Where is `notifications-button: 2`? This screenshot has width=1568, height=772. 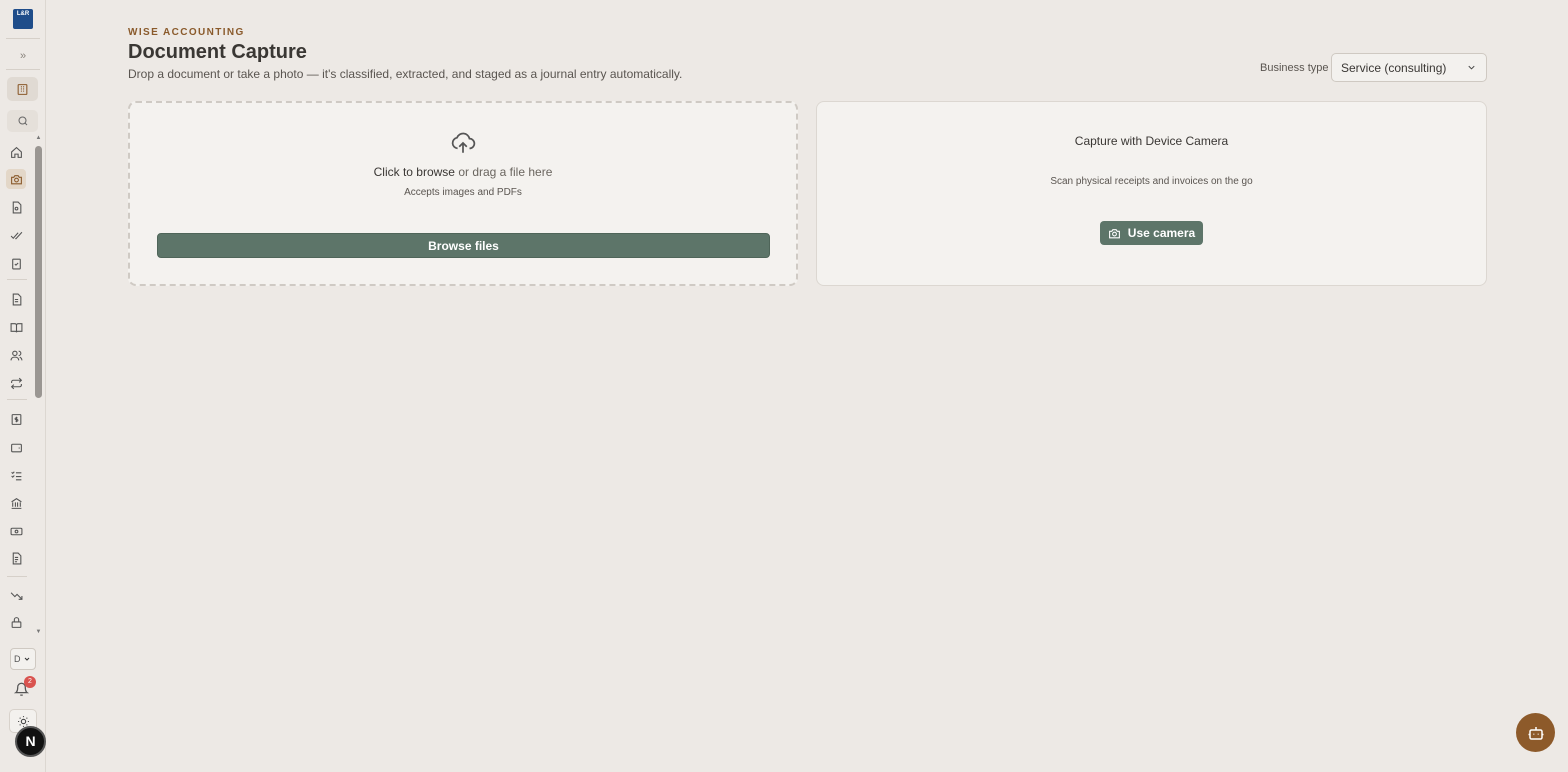 notifications-button: 2 is located at coordinates (24, 688).